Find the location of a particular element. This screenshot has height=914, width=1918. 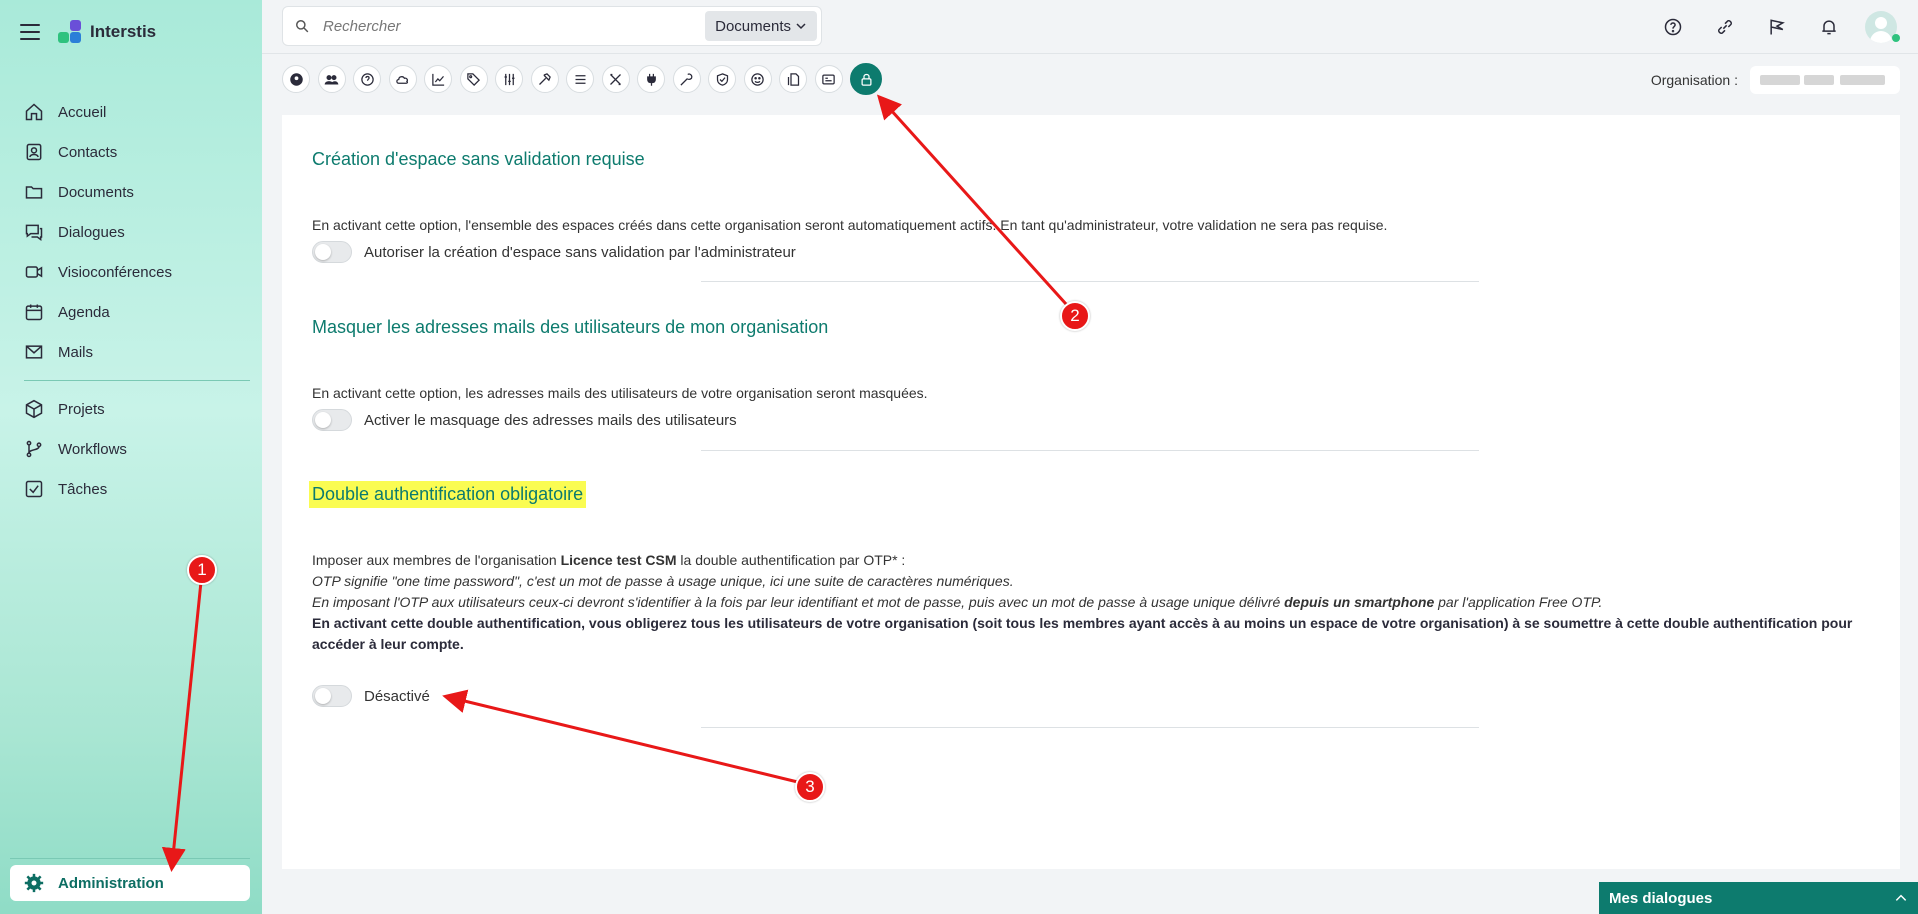

toolbar-members-button is located at coordinates (331, 79).